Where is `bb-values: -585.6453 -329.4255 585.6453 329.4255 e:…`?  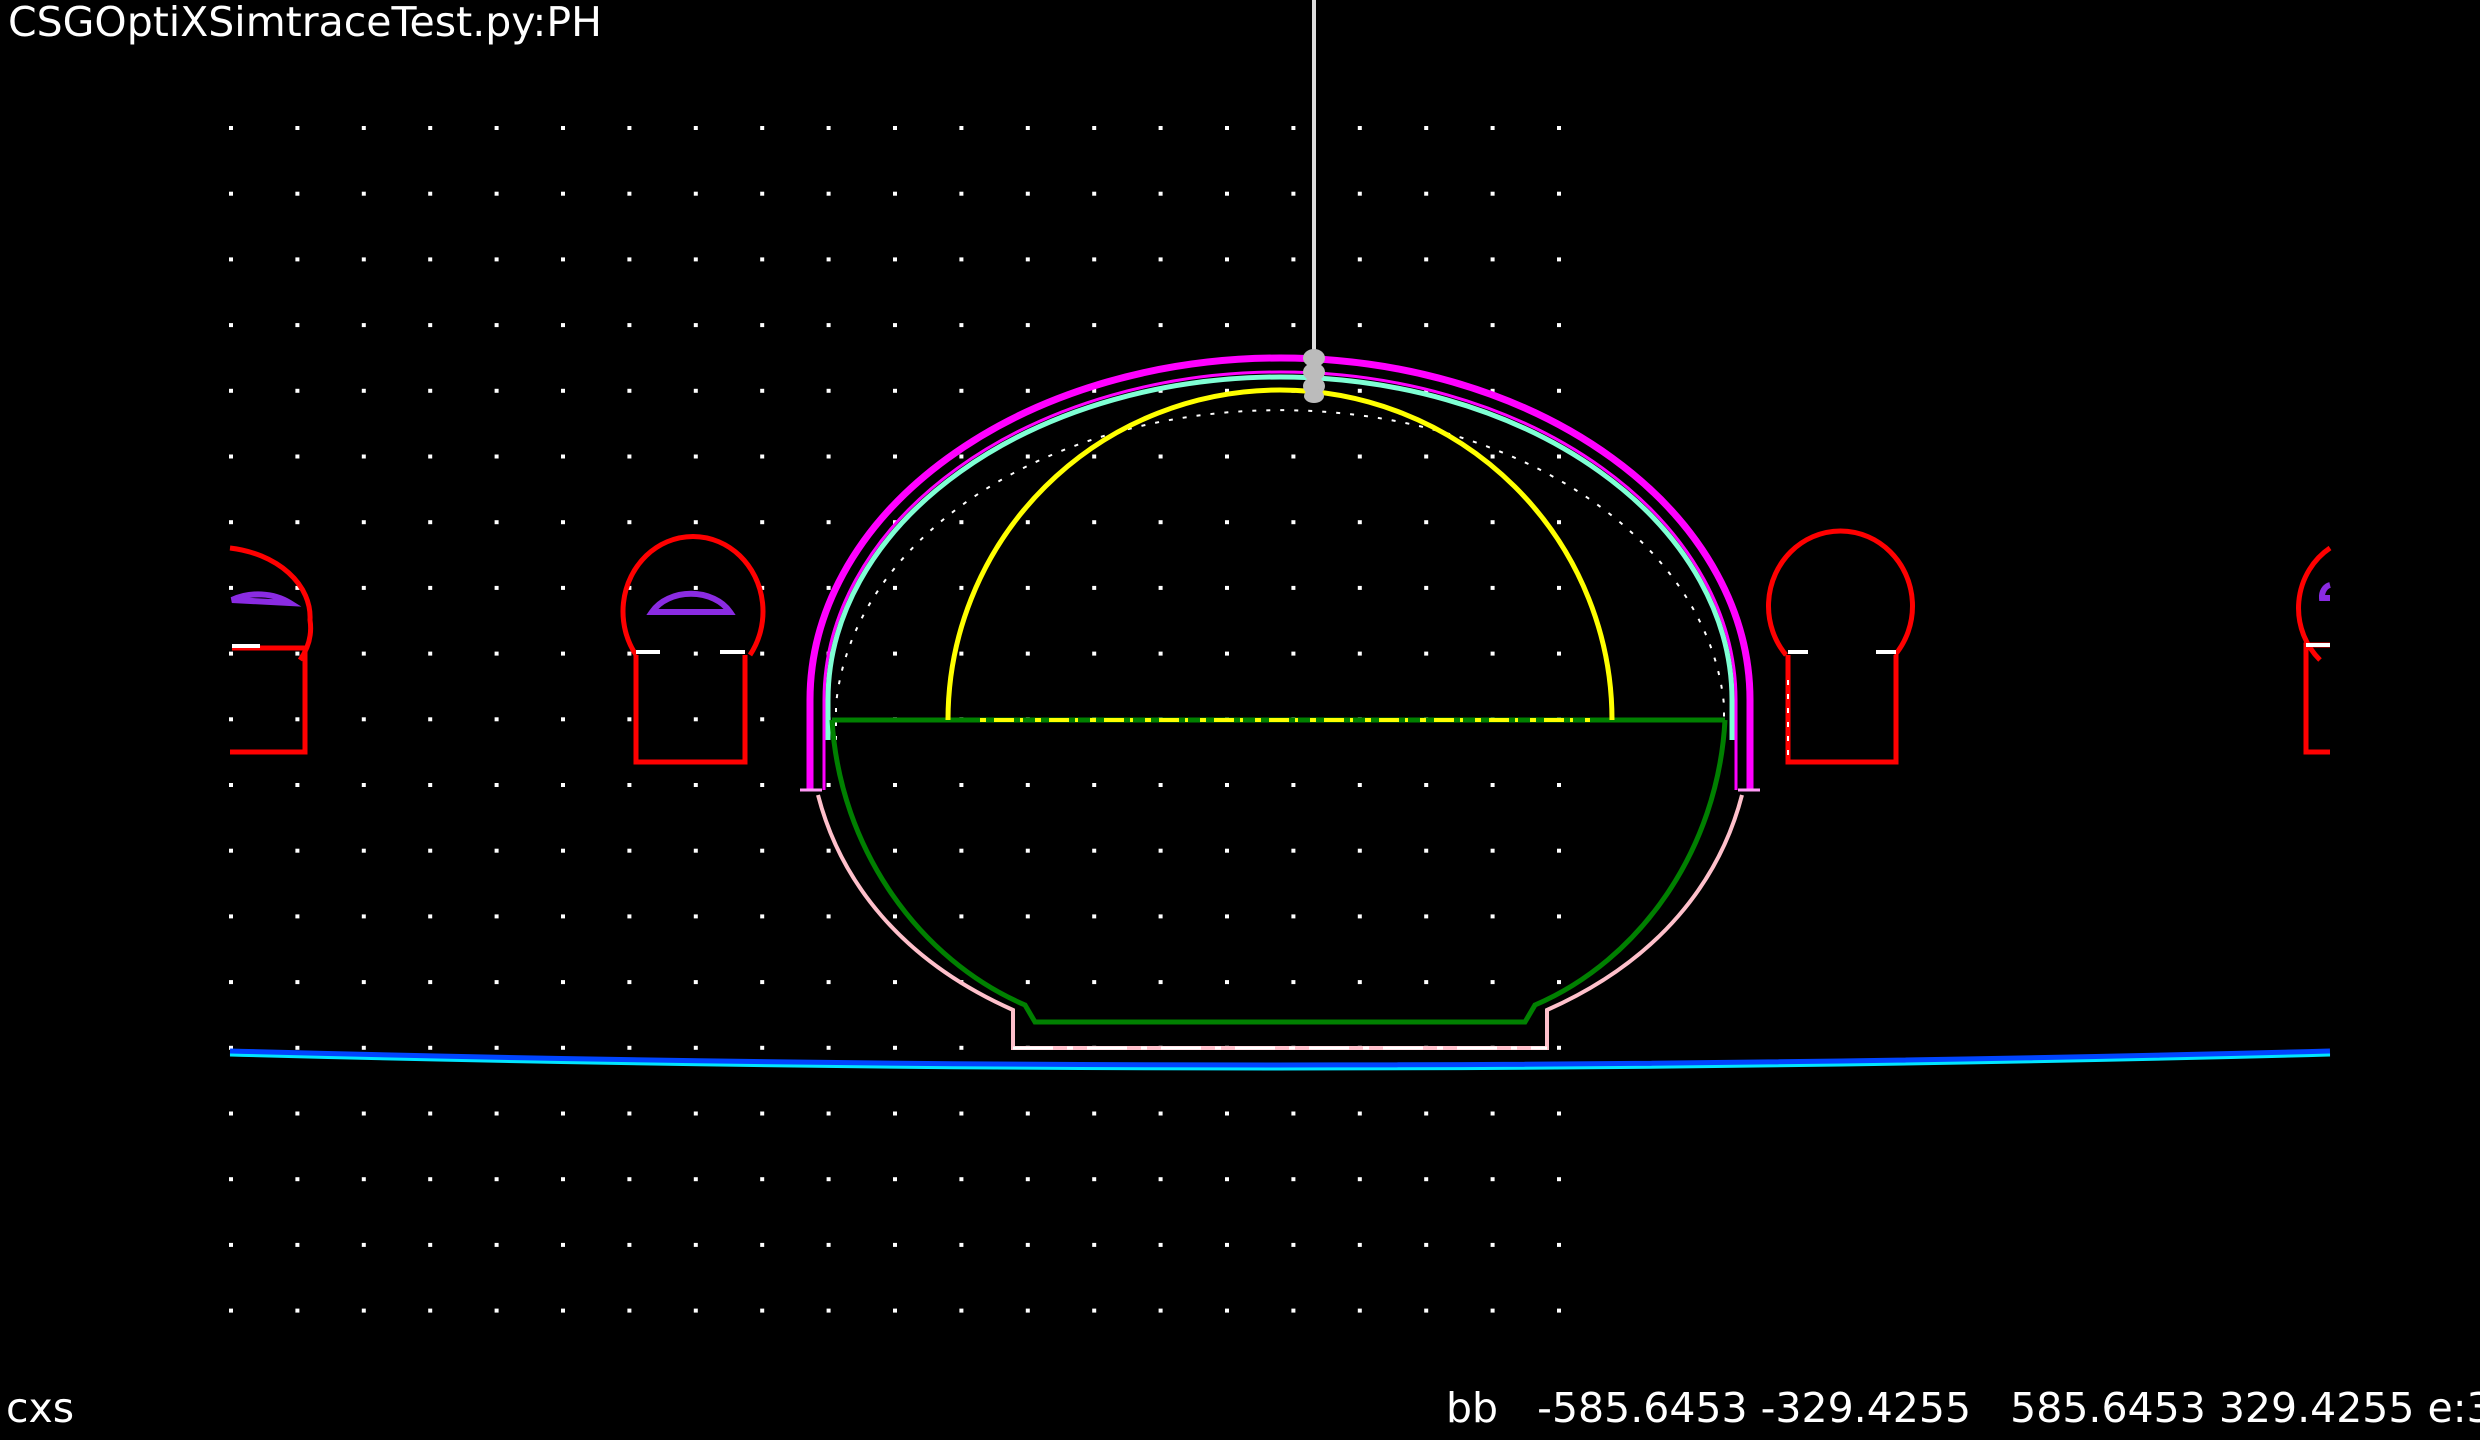 bb-values: -585.6453 -329.4255 585.6453 329.4255 e:… is located at coordinates (2008, 1408).